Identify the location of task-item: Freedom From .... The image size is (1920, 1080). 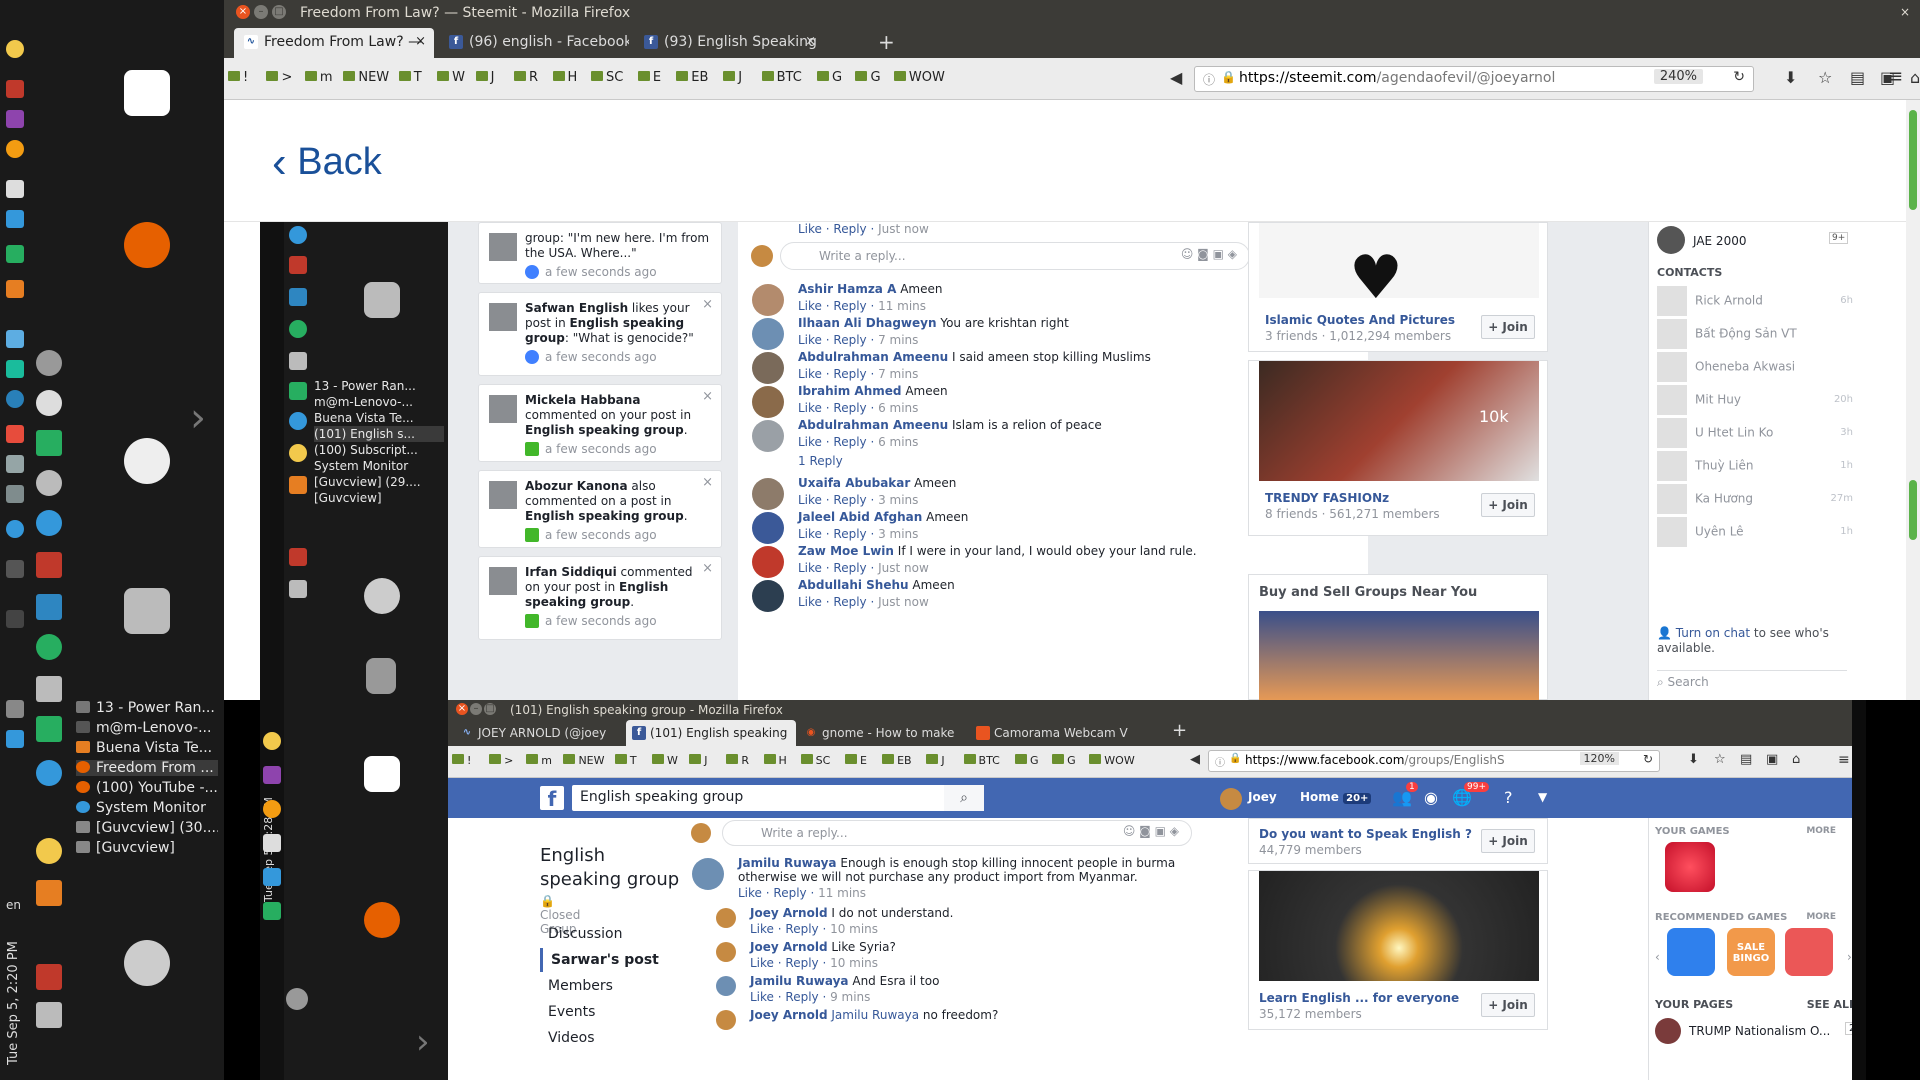
(147, 768).